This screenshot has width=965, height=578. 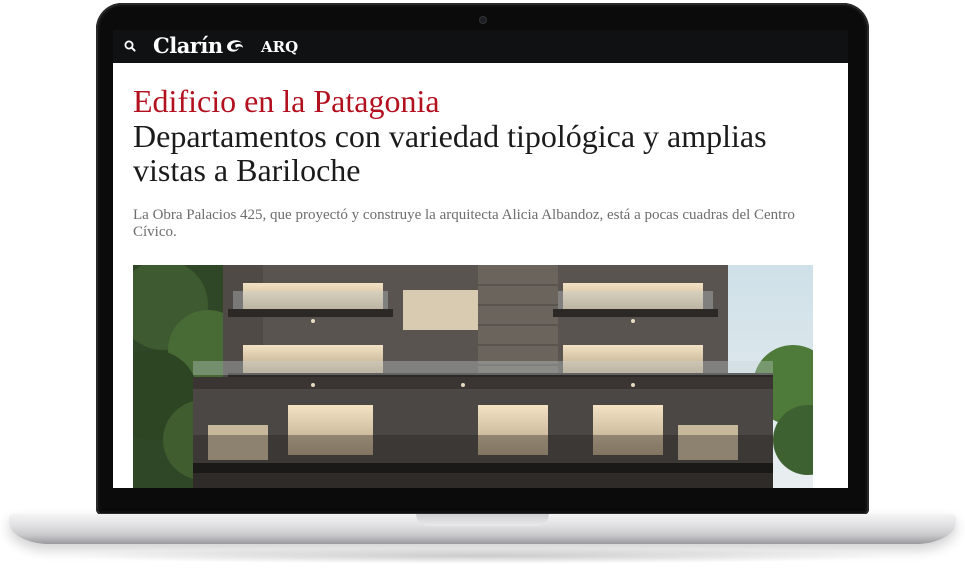 I want to click on brand-name: Clarín, so click(x=188, y=45).